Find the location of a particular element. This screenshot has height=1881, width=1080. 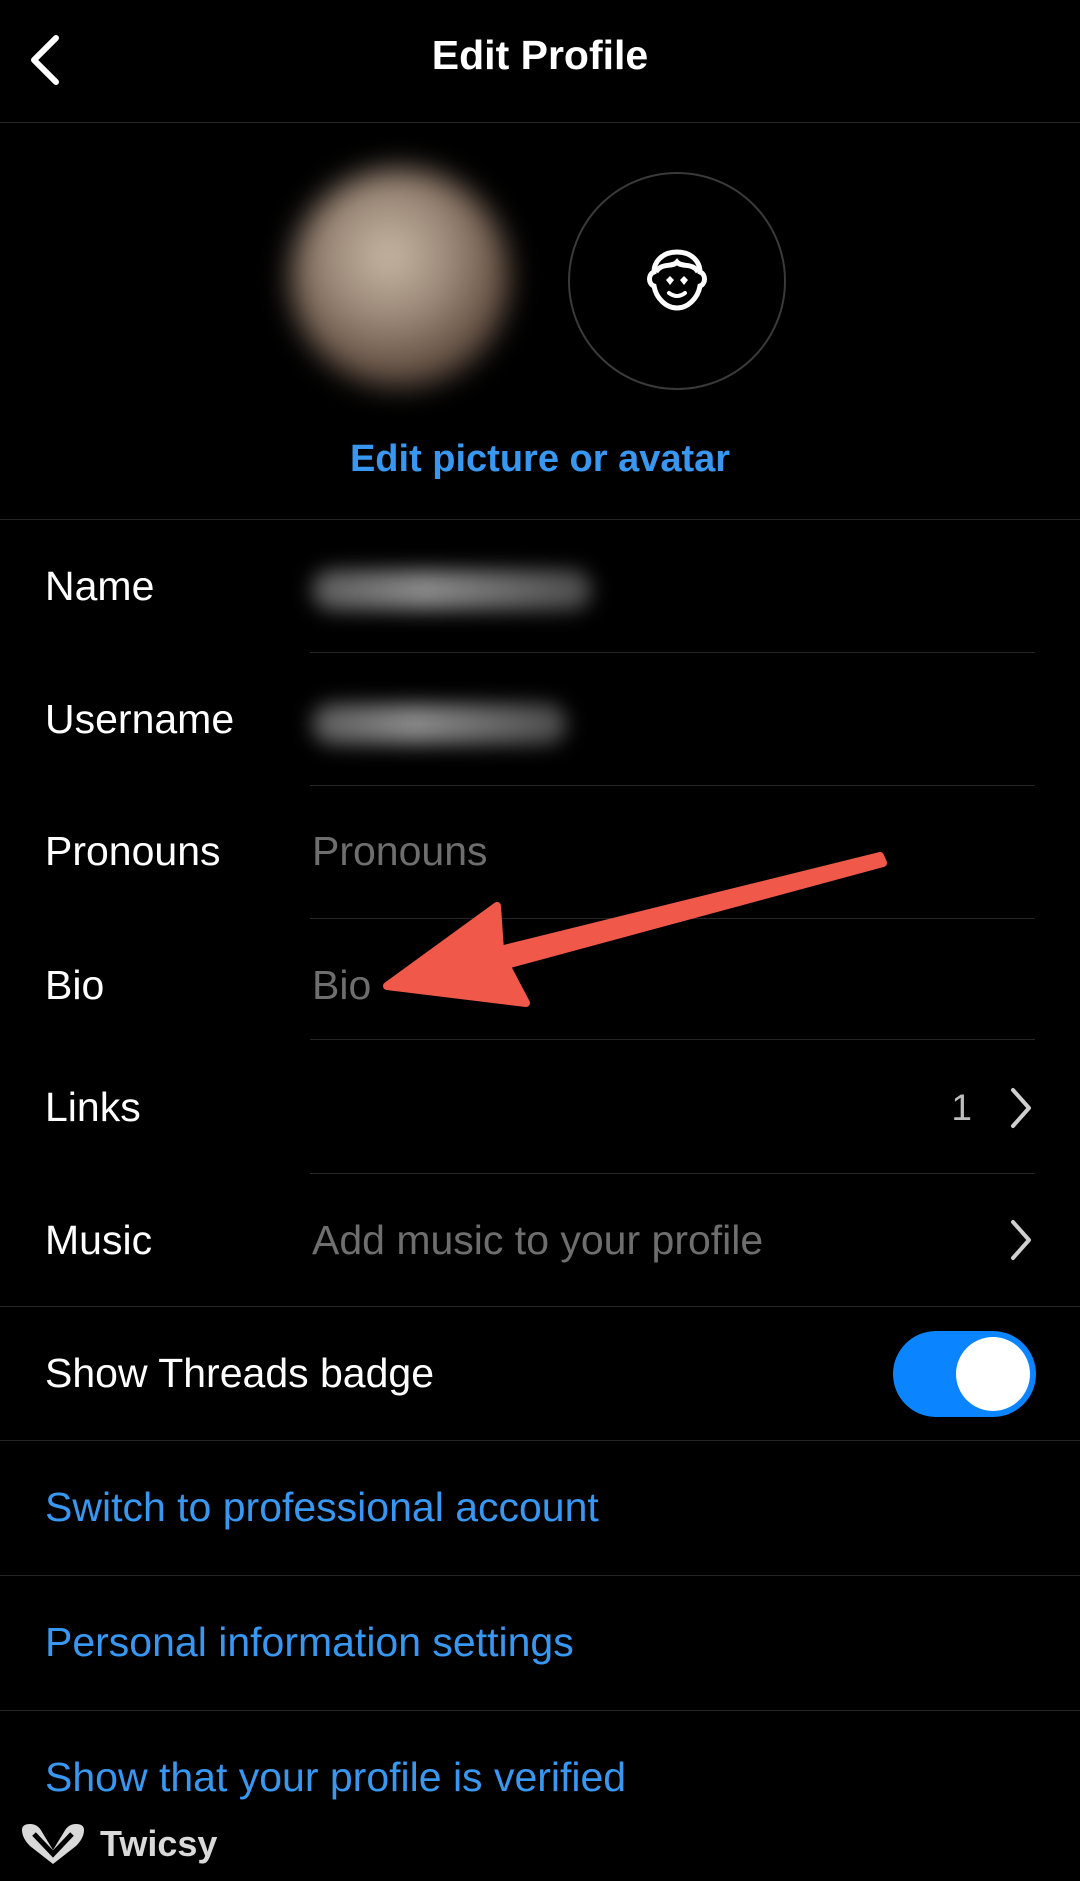

edit-picture-link: Edit picture or avatar is located at coordinates (540, 459).